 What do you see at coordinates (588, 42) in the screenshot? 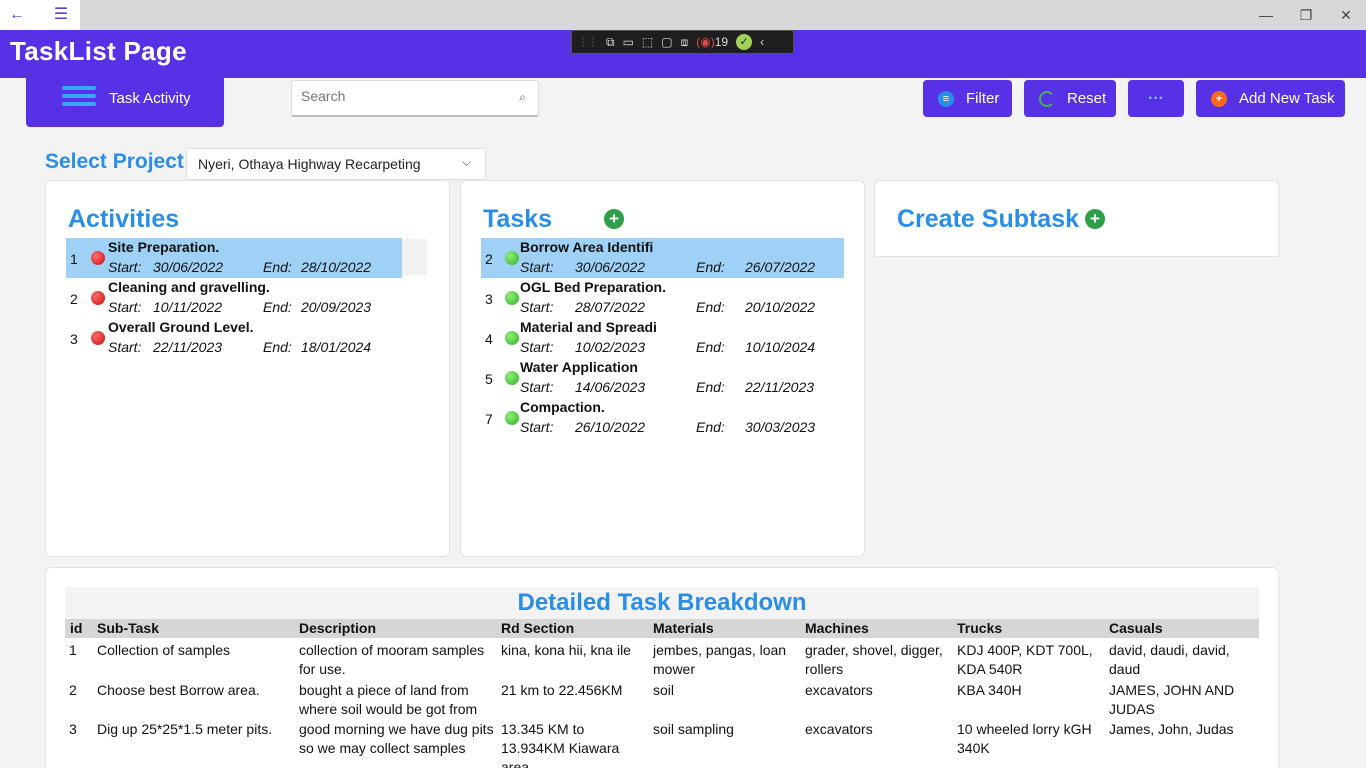
I see `grip-icon: ⋮⋮` at bounding box center [588, 42].